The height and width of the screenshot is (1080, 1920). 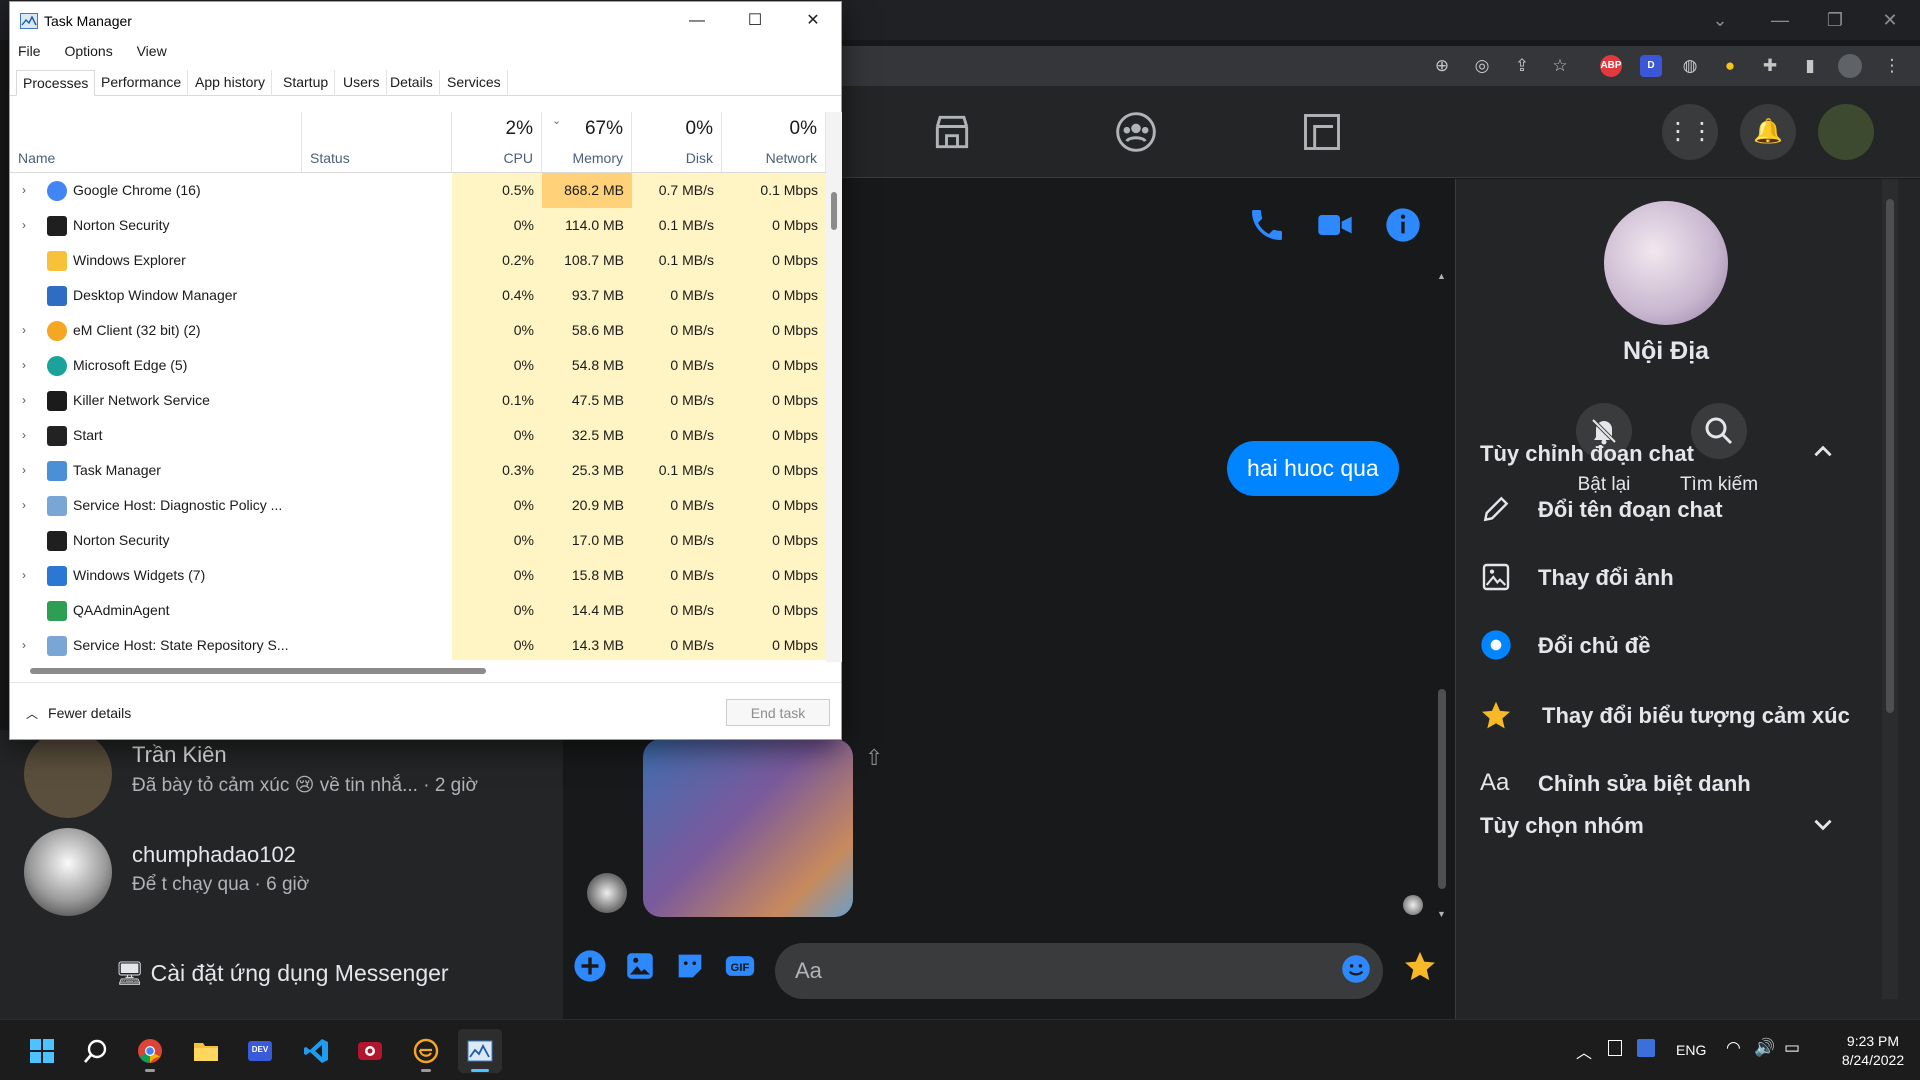 What do you see at coordinates (42, 1051) in the screenshot?
I see `start-button` at bounding box center [42, 1051].